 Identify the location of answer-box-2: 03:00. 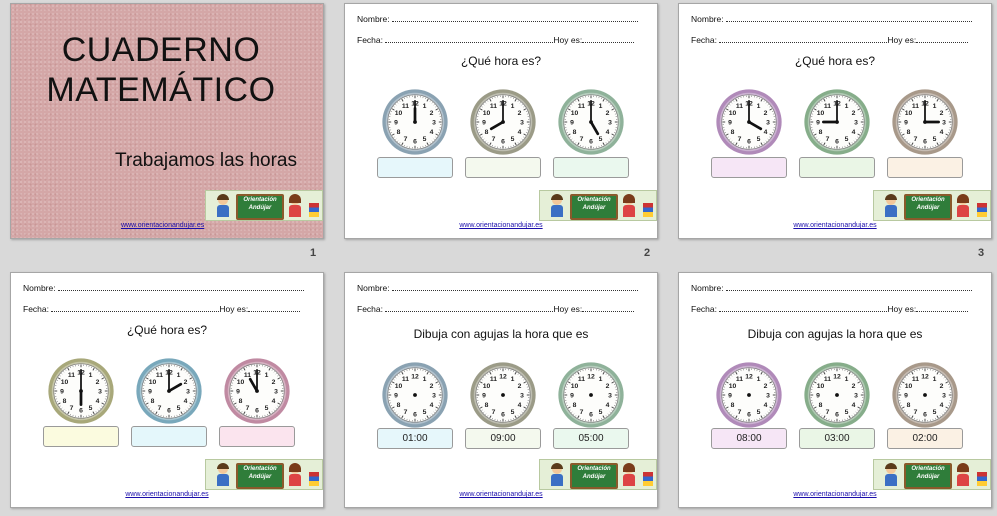
(837, 438).